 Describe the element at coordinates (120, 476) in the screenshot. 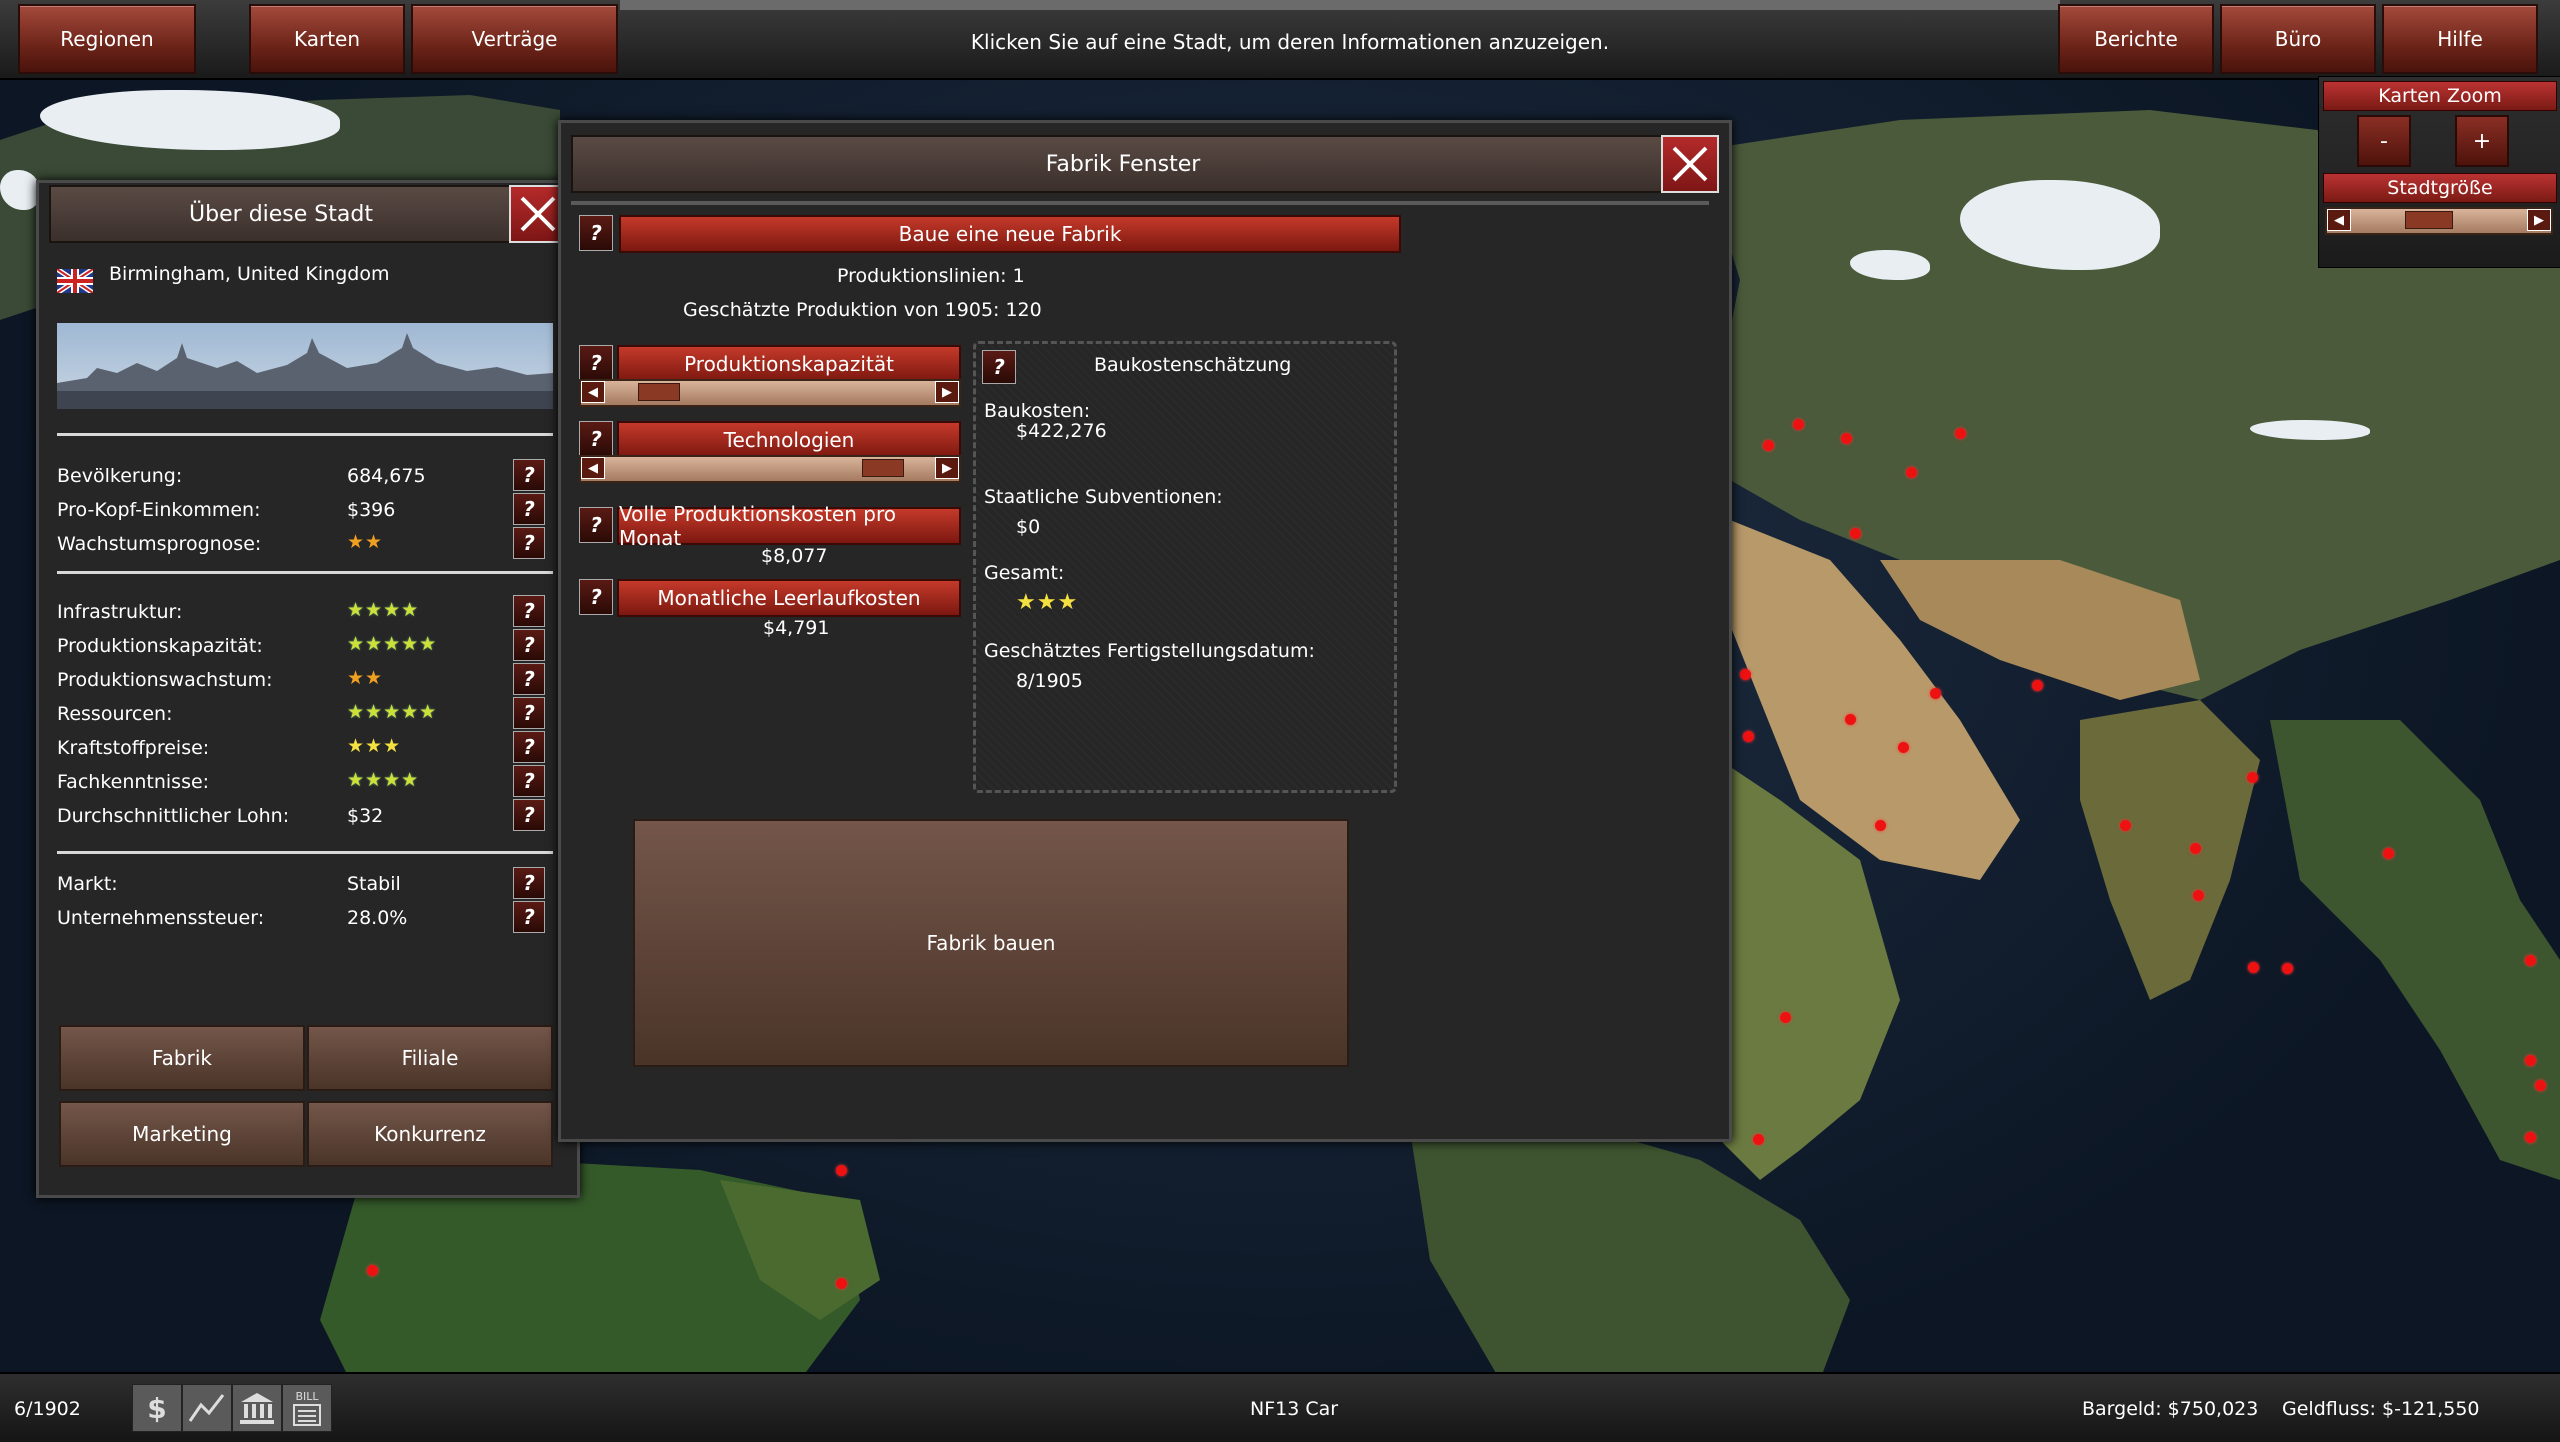

I see `stat-label-population: Bevölkerung:` at that location.